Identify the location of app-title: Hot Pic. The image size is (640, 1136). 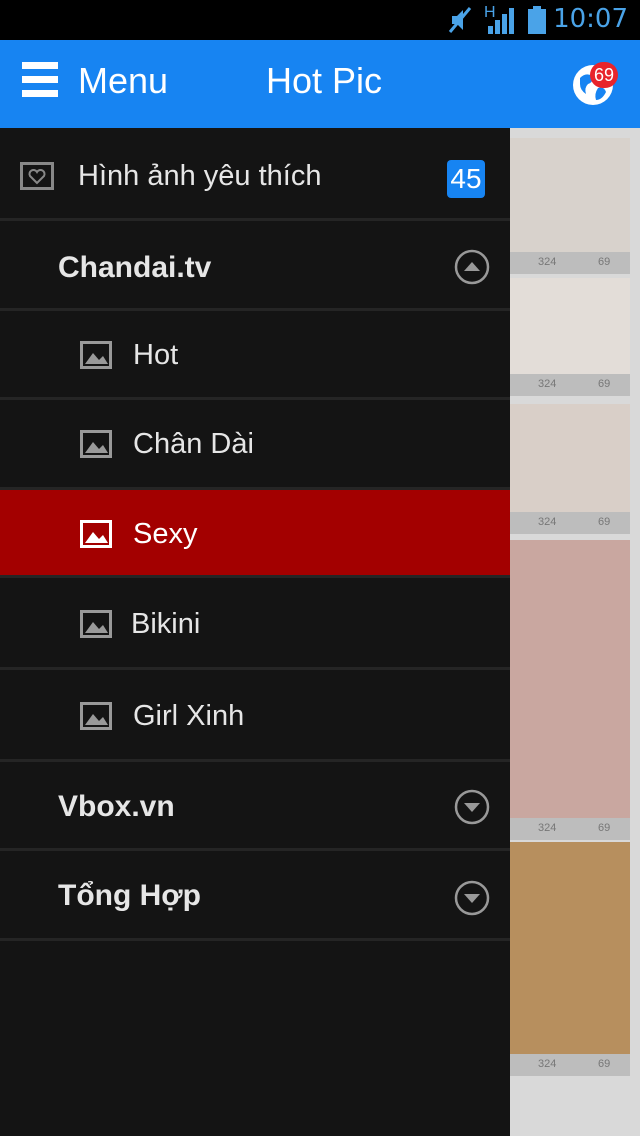
(324, 80).